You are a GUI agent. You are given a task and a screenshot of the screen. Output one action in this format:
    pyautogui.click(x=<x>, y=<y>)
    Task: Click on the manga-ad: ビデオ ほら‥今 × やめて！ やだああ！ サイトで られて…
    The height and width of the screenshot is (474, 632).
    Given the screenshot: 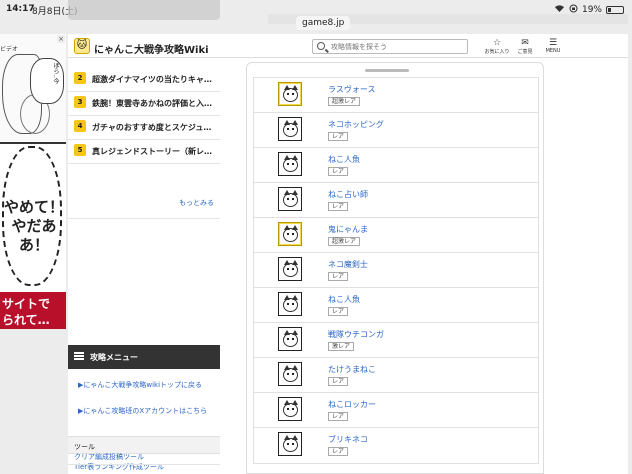 What is the action you would take?
    pyautogui.click(x=33, y=181)
    